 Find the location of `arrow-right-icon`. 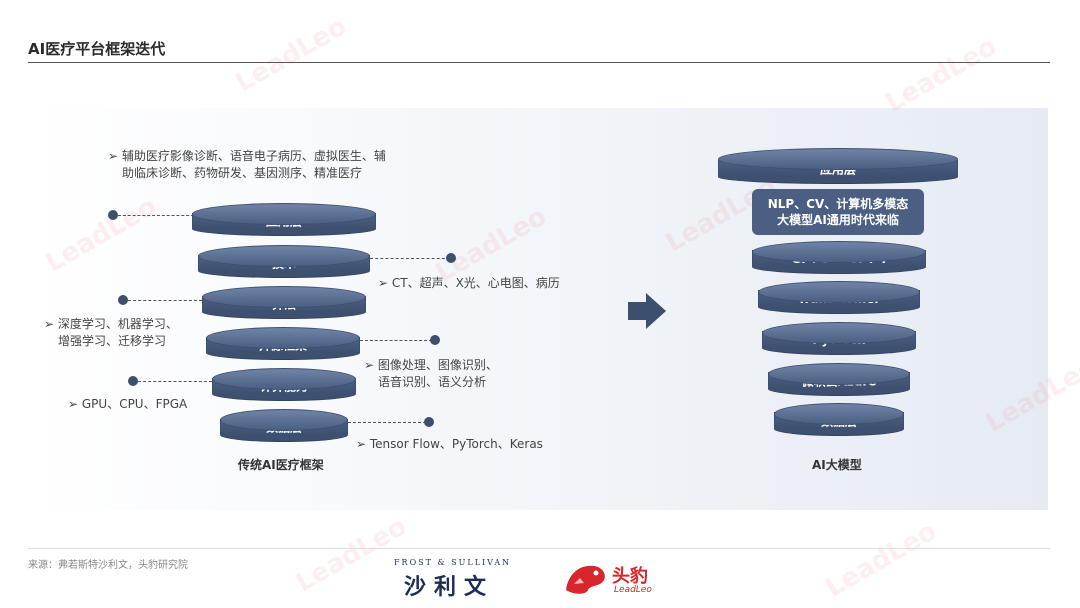

arrow-right-icon is located at coordinates (647, 313).